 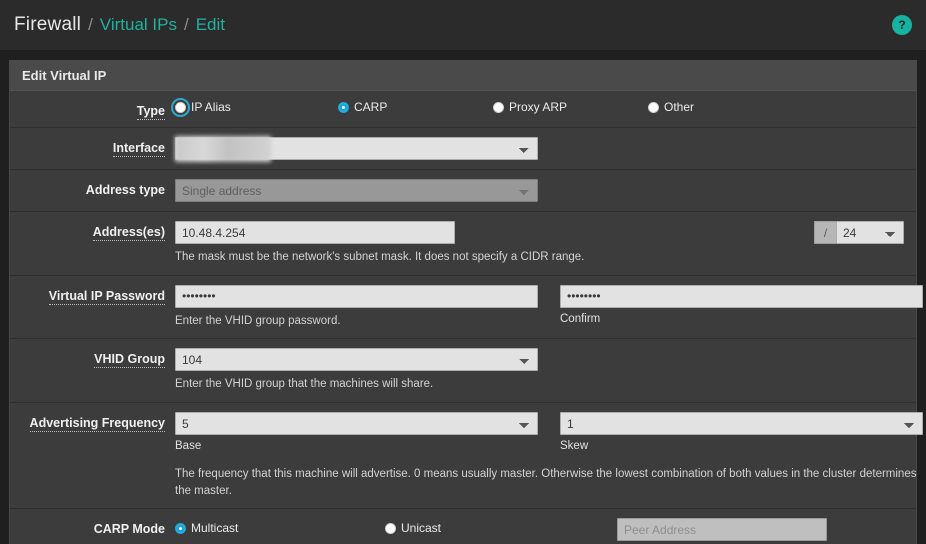 What do you see at coordinates (413, 528) in the screenshot?
I see `radio-carp-mode-unicast: Unicast` at bounding box center [413, 528].